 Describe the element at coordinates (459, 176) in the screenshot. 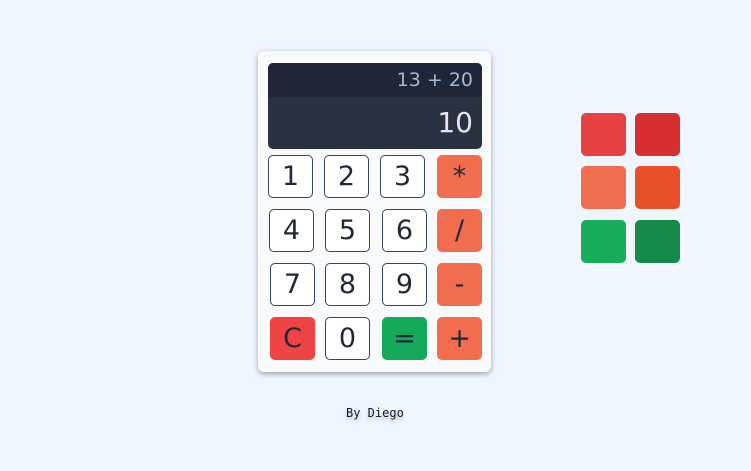

I see `multiply-button: *` at that location.